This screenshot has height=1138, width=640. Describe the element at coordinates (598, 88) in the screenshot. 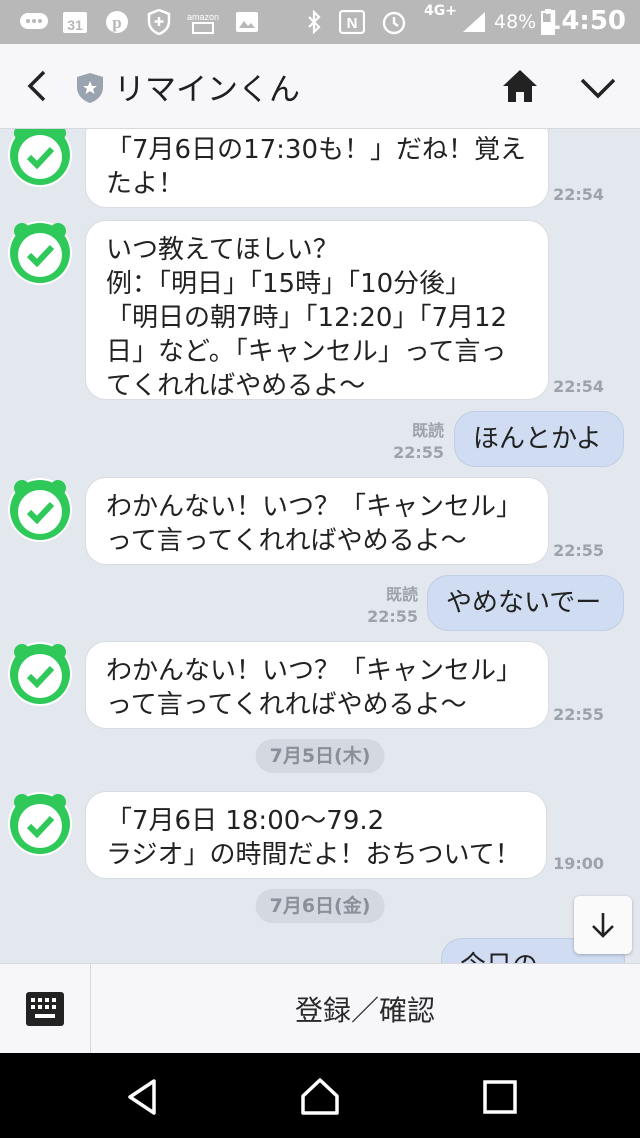

I see `chevron-down-icon` at that location.